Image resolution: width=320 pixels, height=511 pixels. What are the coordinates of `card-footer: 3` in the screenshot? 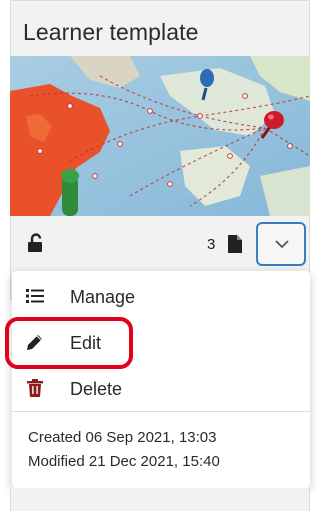 It's located at (160, 244).